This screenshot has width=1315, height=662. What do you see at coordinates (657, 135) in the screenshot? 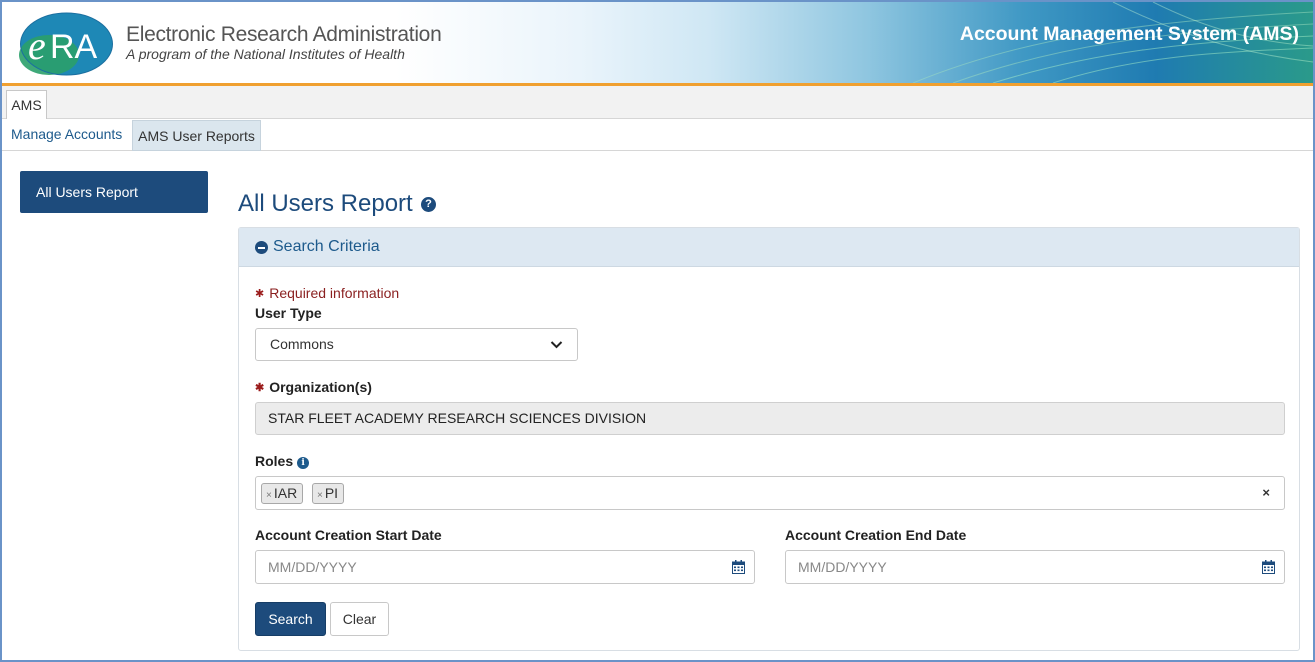
I see `secondary-tab-bar: Manage Accounts AMS User Reports` at bounding box center [657, 135].